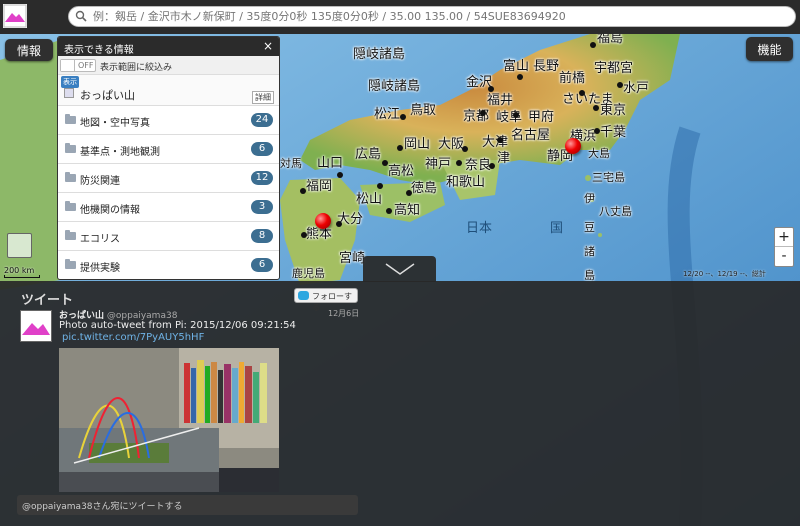  Describe the element at coordinates (572, 78) in the screenshot. I see `city-maebashi: 前橋` at that location.